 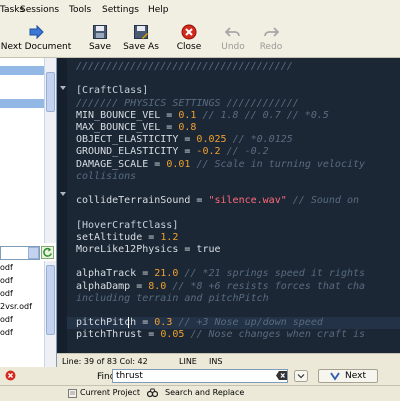 What do you see at coordinates (281, 375) in the screenshot?
I see `clear-icon` at bounding box center [281, 375].